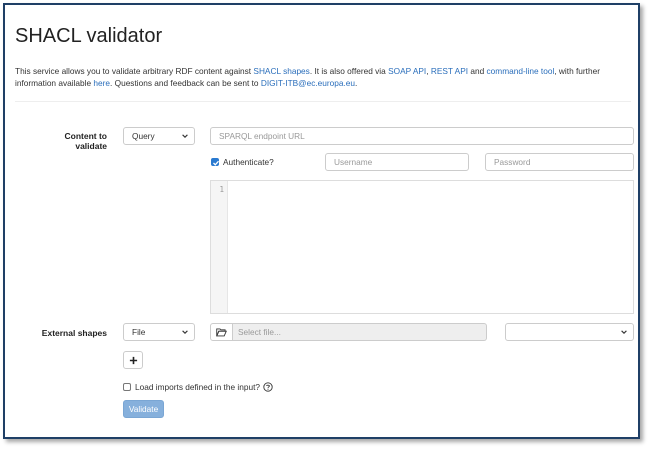  I want to click on intro-text-part: ., so click(356, 83).